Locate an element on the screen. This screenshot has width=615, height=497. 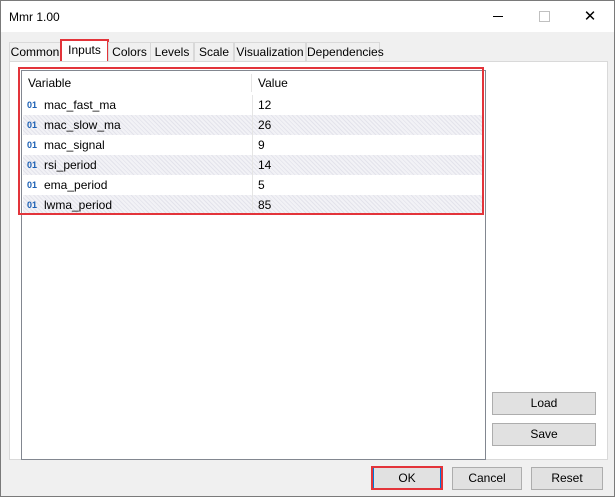
variable-value: 12 is located at coordinates (264, 105).